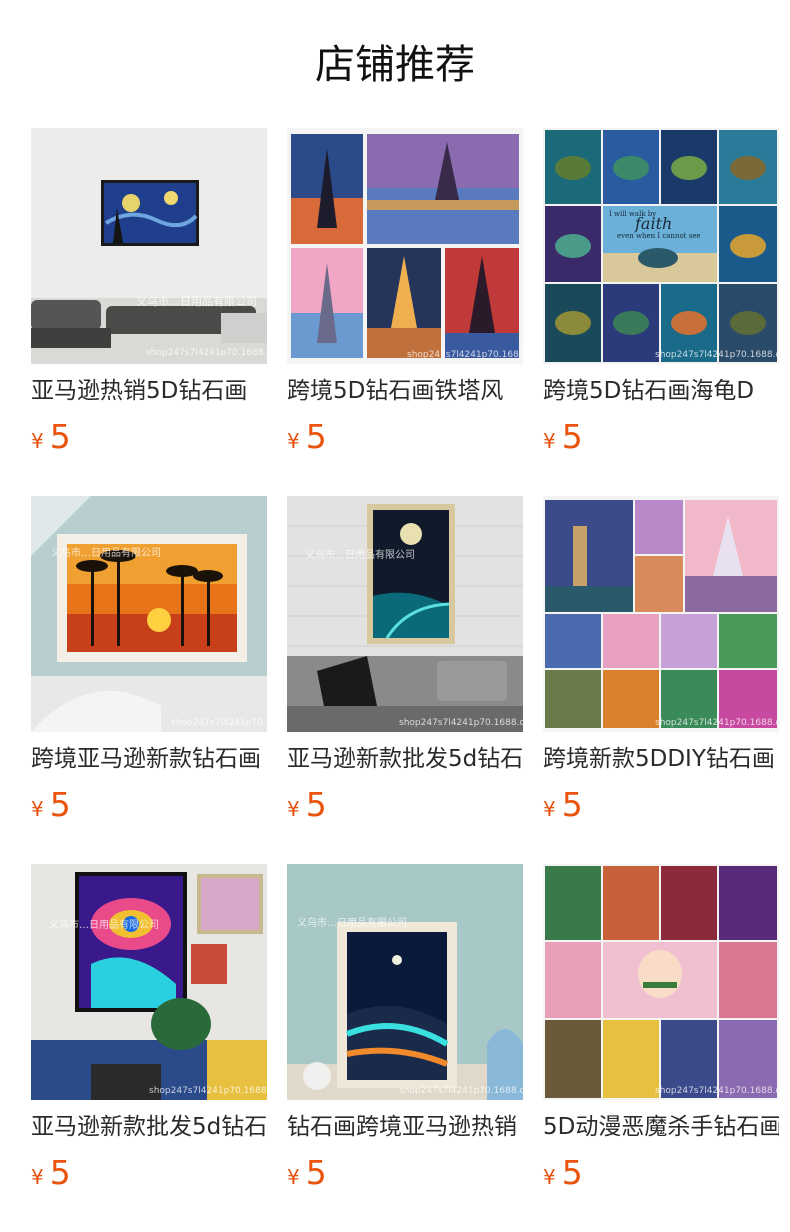 The width and height of the screenshot is (790, 1232). Describe the element at coordinates (405, 246) in the screenshot. I see `product-image-eiffel-collage: shop247s7l4241p70.1688.com` at that location.